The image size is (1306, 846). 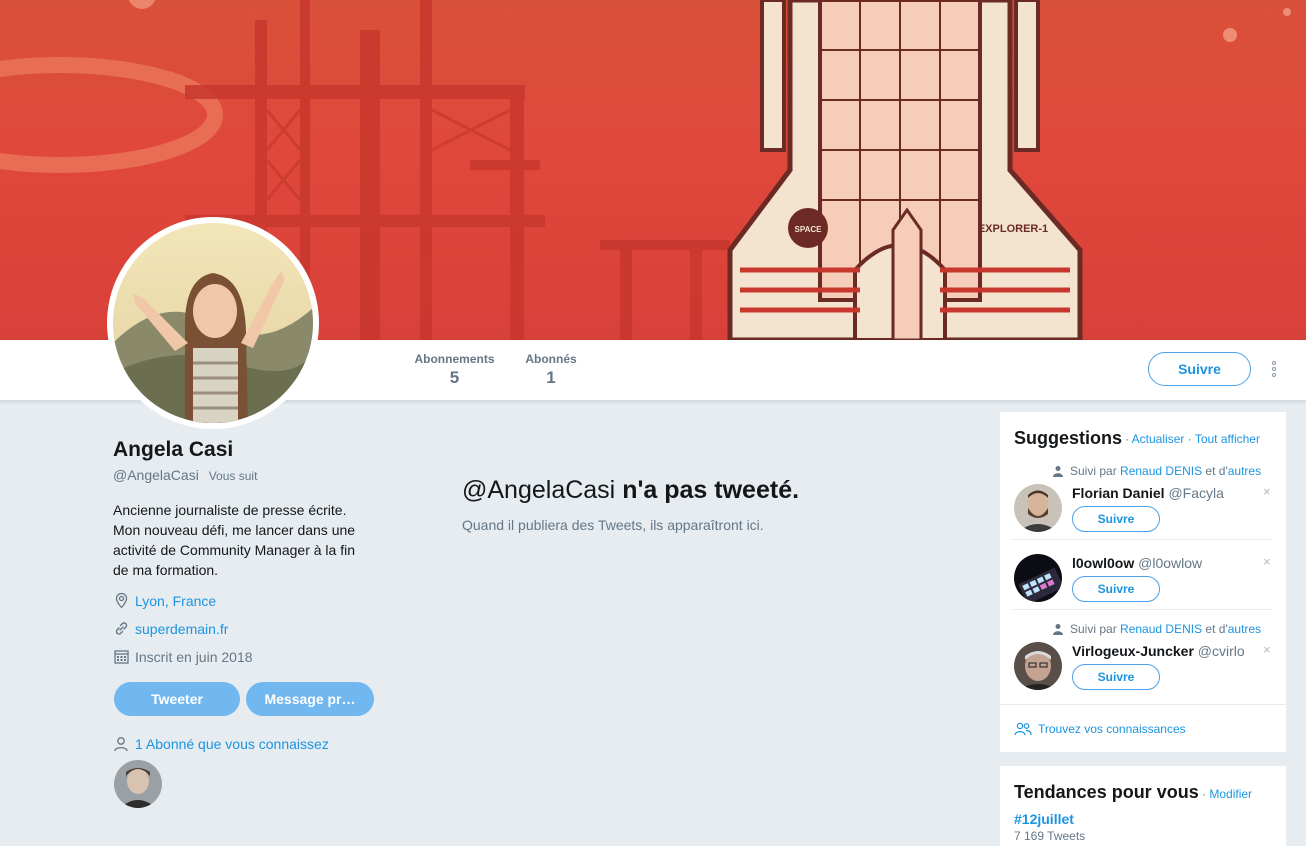 What do you see at coordinates (1023, 729) in the screenshot?
I see `people-icon` at bounding box center [1023, 729].